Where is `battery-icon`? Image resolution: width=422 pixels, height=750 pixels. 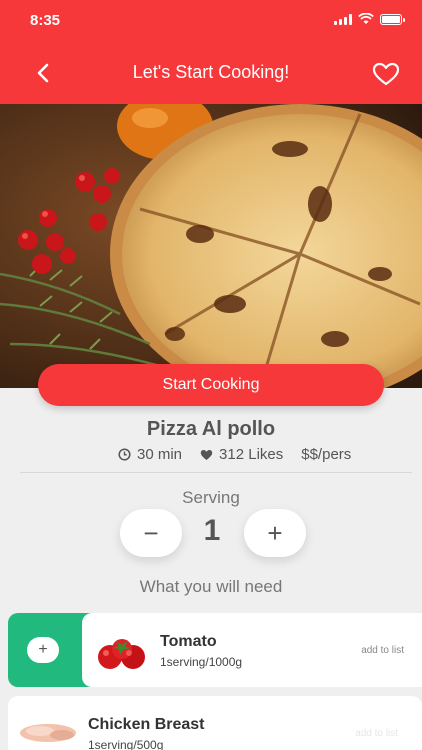
battery-icon is located at coordinates (392, 19).